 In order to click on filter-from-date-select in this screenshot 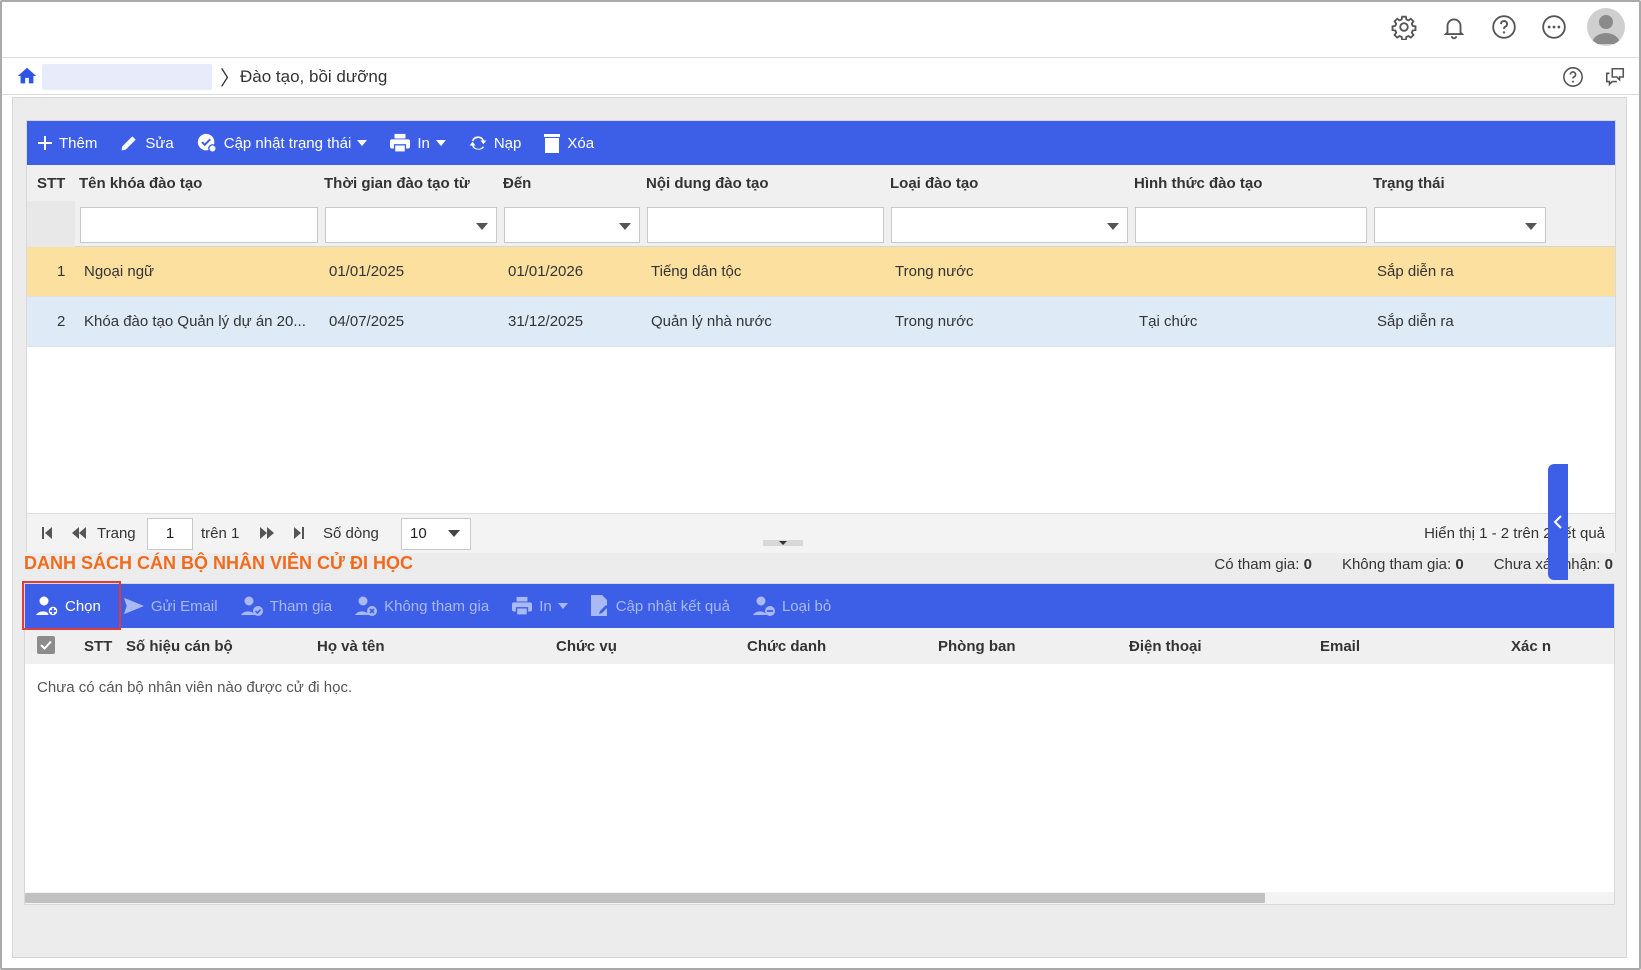, I will do `click(411, 225)`.